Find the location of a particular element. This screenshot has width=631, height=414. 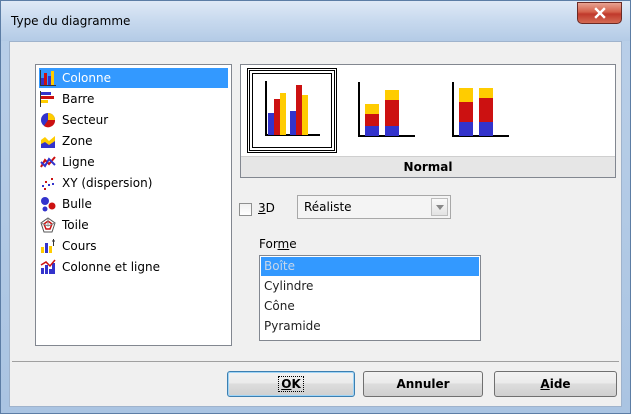

variant-stacked is located at coordinates (386, 110).